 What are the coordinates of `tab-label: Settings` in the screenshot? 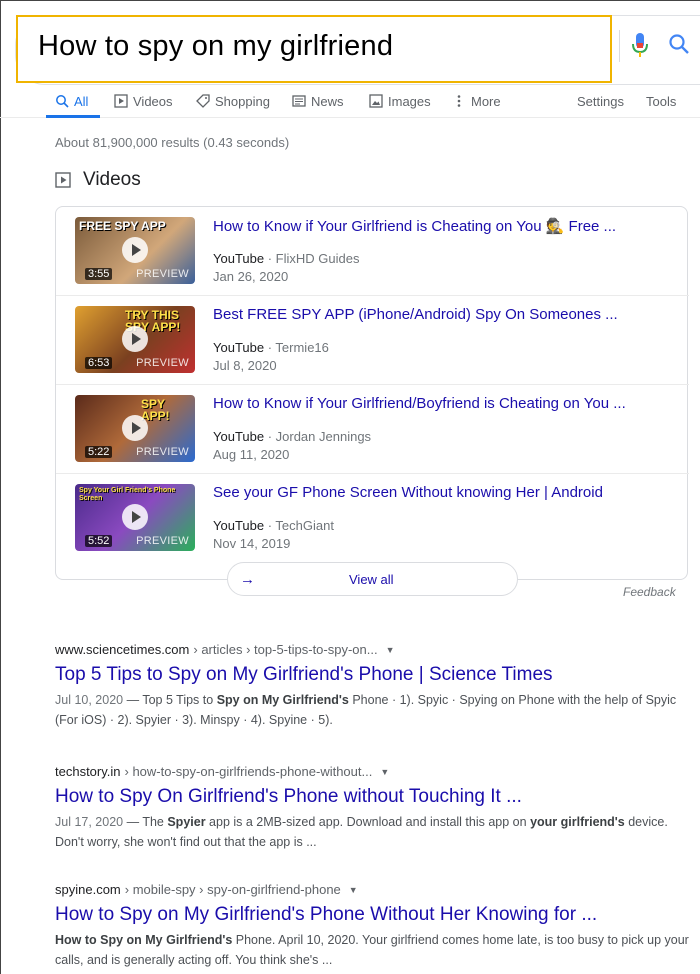 It's located at (600, 101).